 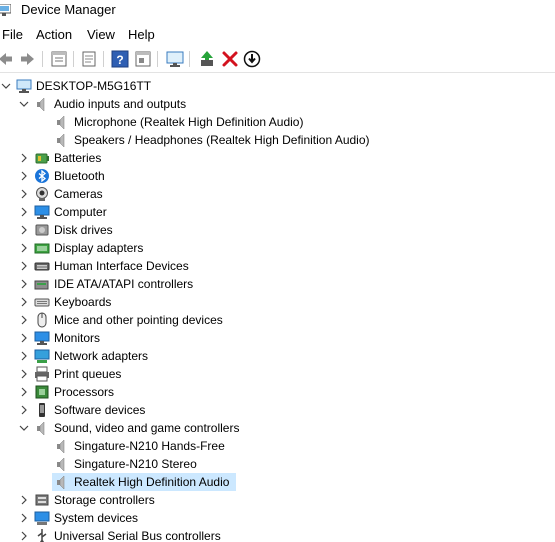 What do you see at coordinates (138, 320) in the screenshot?
I see `tree-item-label: Mice and other pointing devices` at bounding box center [138, 320].